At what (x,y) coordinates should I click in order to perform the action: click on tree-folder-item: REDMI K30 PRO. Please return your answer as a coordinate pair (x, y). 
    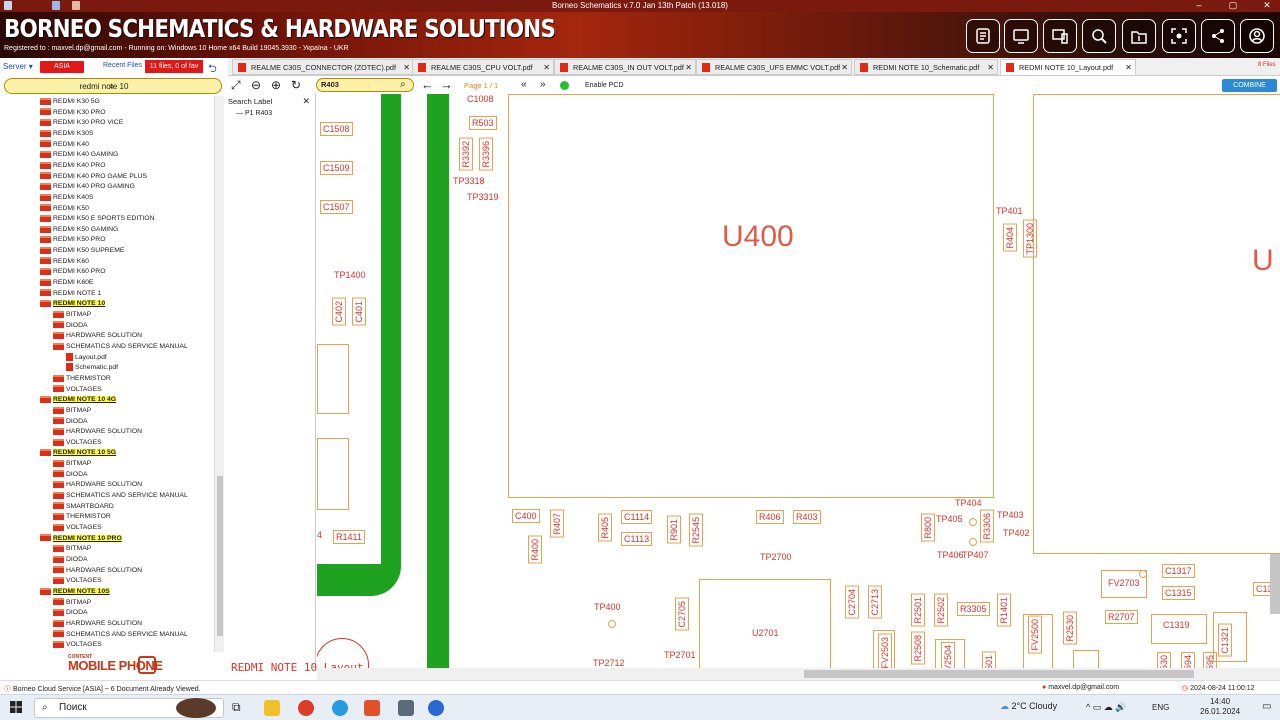
    Looking at the image, I should click on (73, 113).